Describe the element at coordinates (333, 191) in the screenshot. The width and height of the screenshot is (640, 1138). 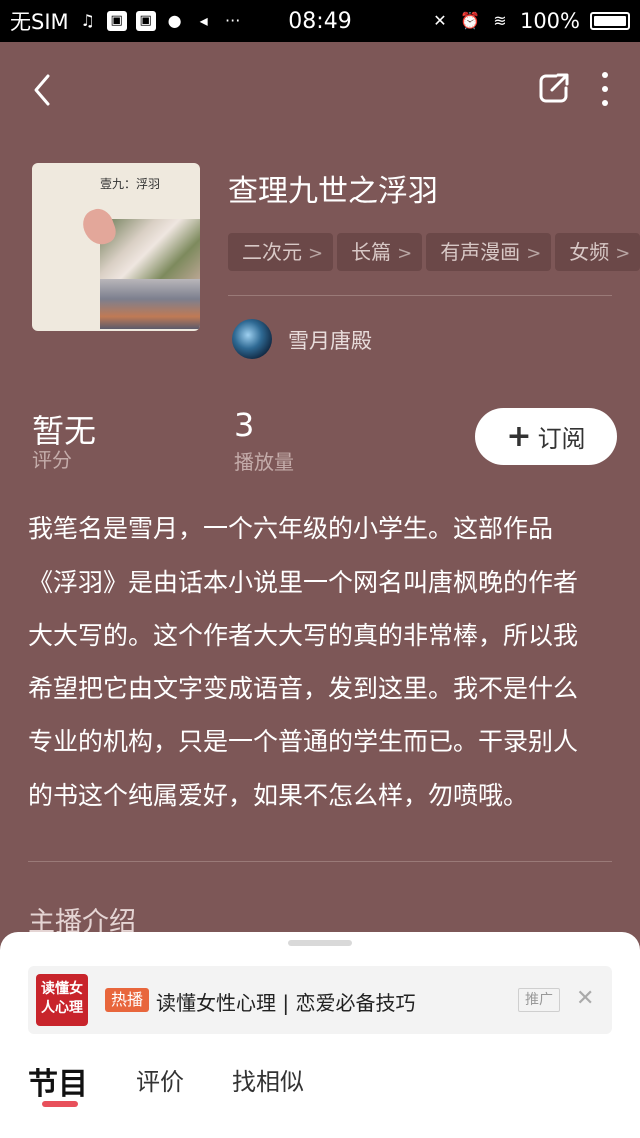
I see `book-title: 查理九世之浮羽` at that location.